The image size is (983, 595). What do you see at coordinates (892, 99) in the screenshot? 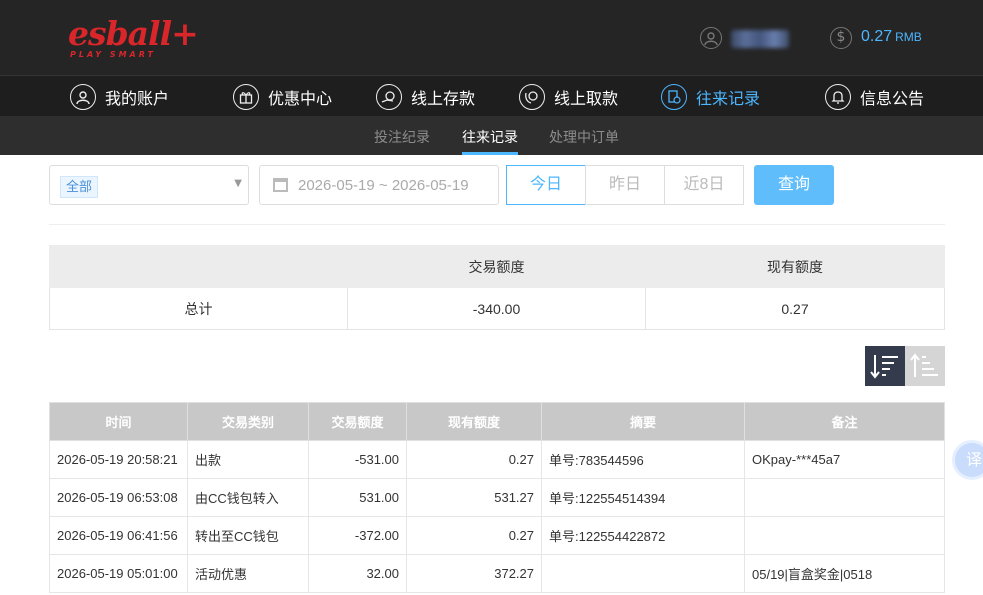
I see `nav-label: 信息公告` at bounding box center [892, 99].